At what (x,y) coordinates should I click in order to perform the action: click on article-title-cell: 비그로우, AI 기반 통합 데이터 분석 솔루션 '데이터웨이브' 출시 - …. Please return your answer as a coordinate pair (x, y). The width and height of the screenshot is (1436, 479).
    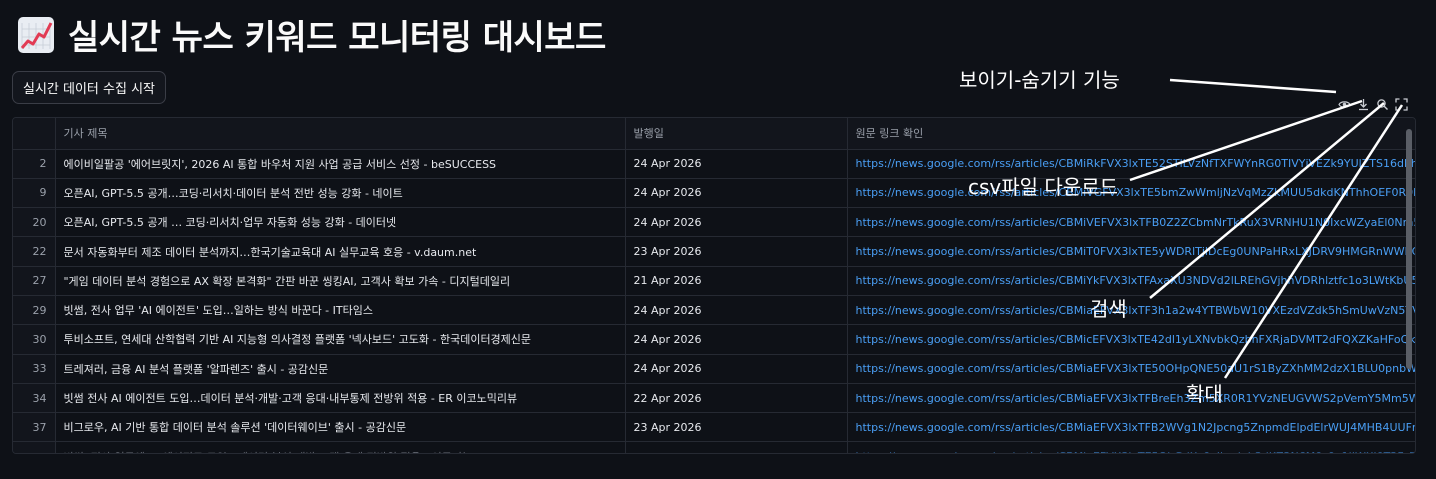
    Looking at the image, I should click on (340, 427).